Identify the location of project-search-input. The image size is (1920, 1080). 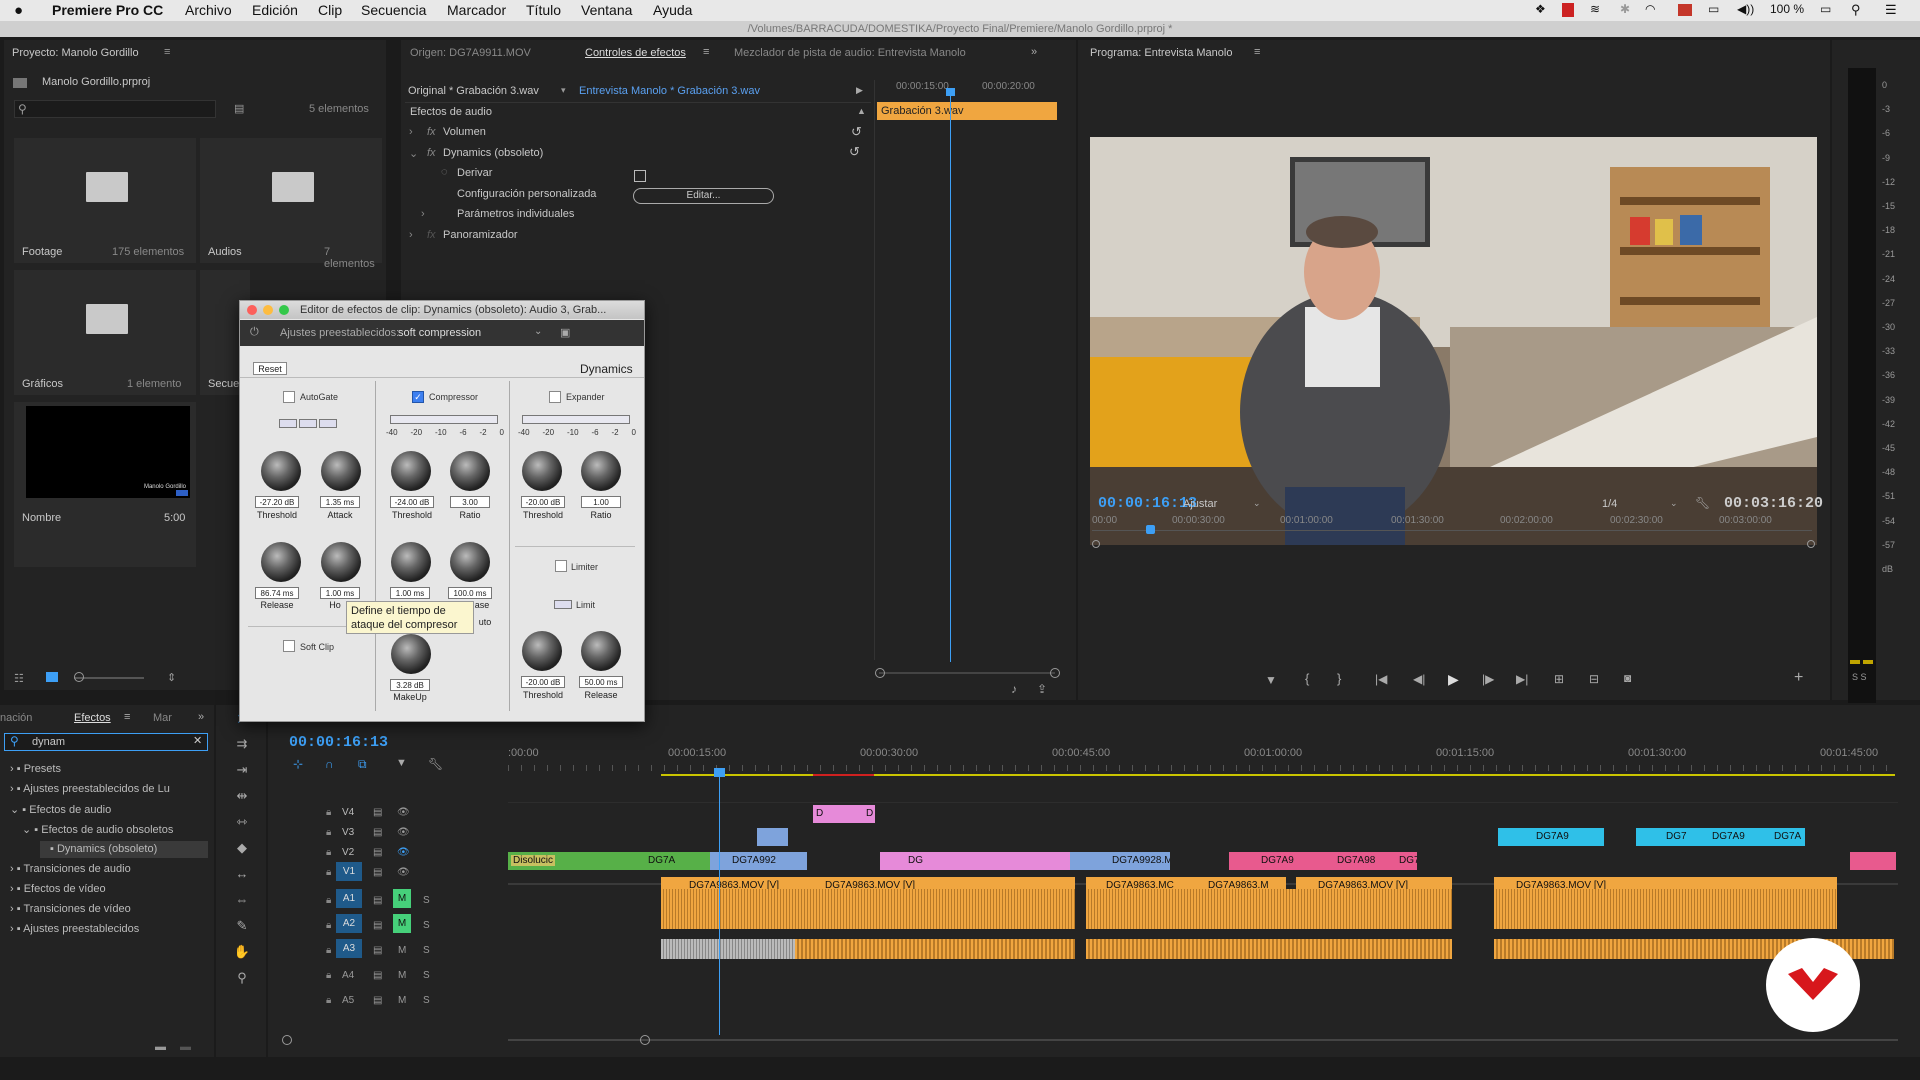
(115, 109).